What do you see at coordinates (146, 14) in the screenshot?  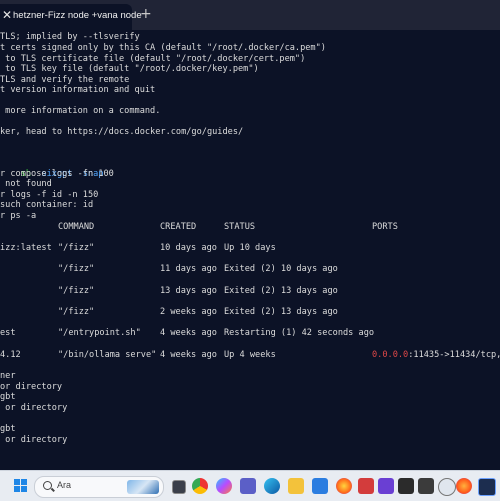 I see `new-tab-button: +` at bounding box center [146, 14].